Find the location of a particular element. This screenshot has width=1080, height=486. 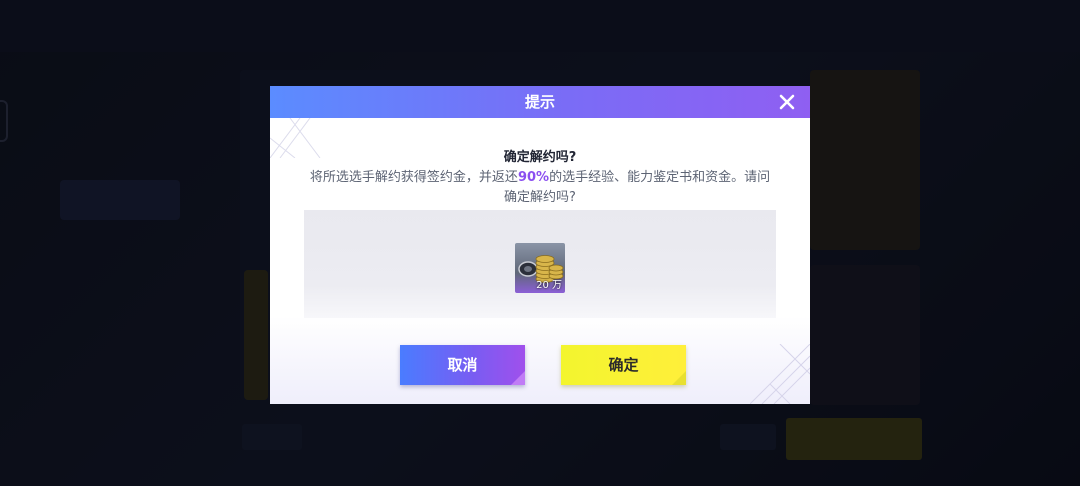

message-text: 将所选选手解约获得签约金，并返还 is located at coordinates (413, 177).